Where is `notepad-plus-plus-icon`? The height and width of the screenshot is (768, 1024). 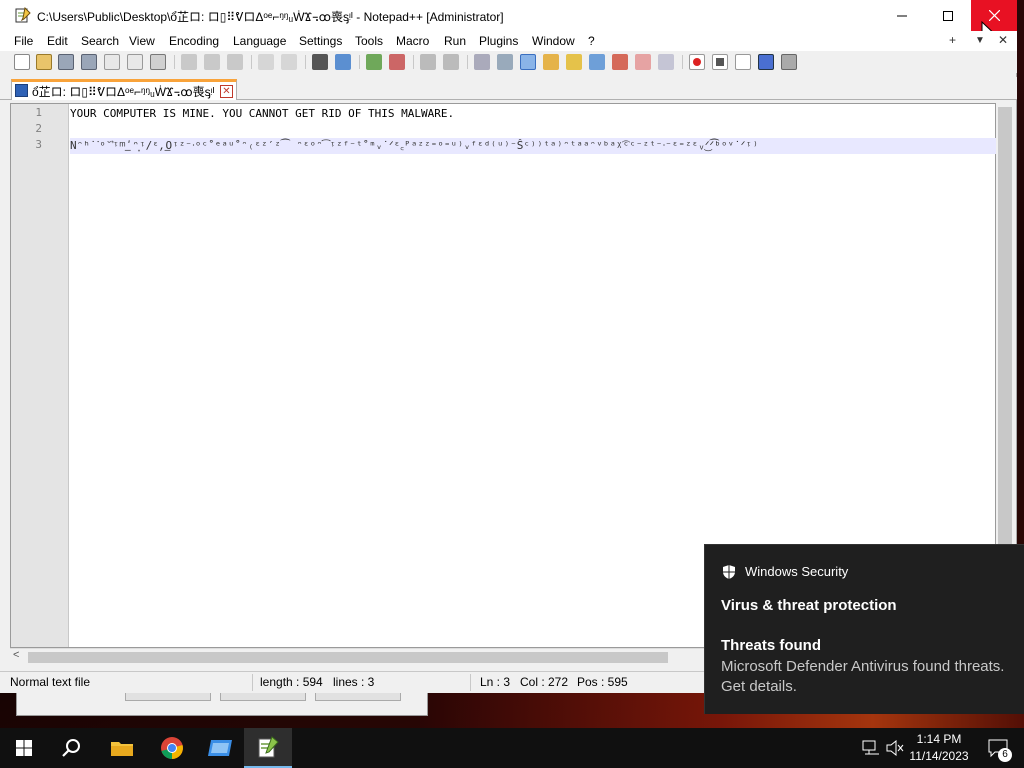
notepad-plus-plus-icon is located at coordinates (268, 747).